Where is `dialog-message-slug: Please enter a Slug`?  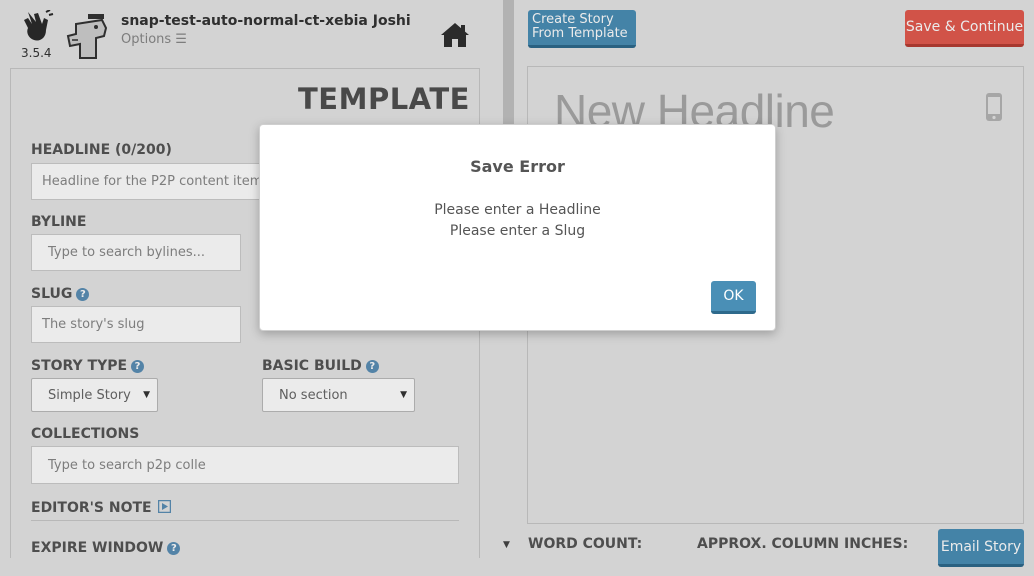 dialog-message-slug: Please enter a Slug is located at coordinates (517, 231).